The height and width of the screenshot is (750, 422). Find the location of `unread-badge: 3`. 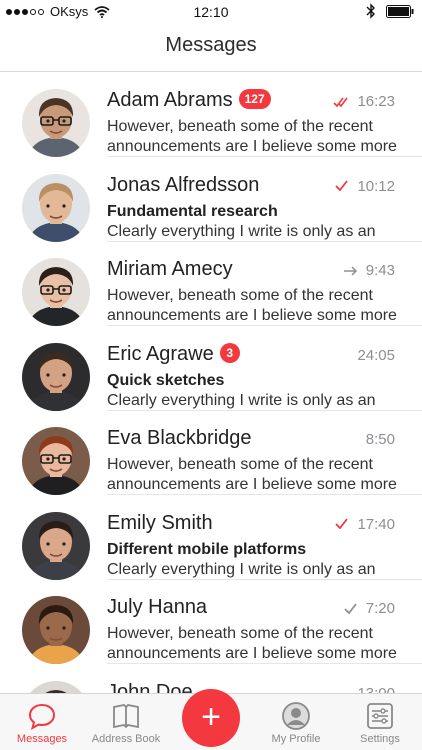

unread-badge: 3 is located at coordinates (229, 352).